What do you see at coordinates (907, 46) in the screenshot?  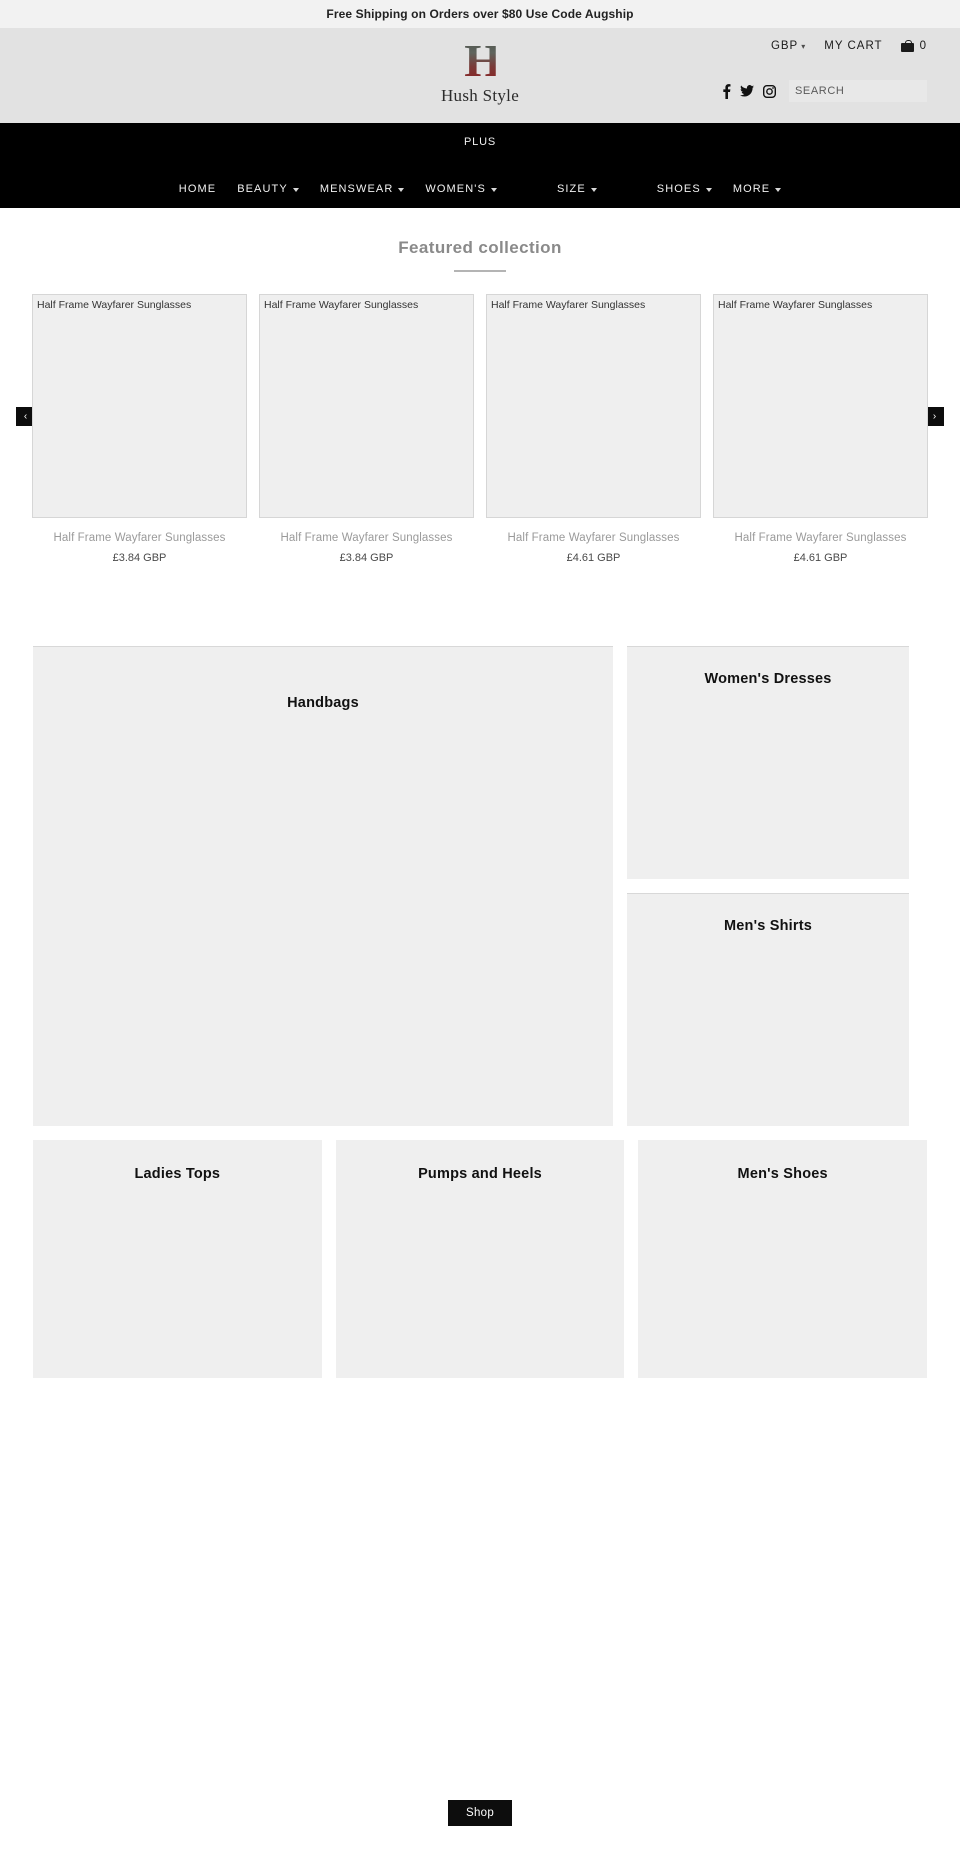 I see `shopping-bag-icon` at bounding box center [907, 46].